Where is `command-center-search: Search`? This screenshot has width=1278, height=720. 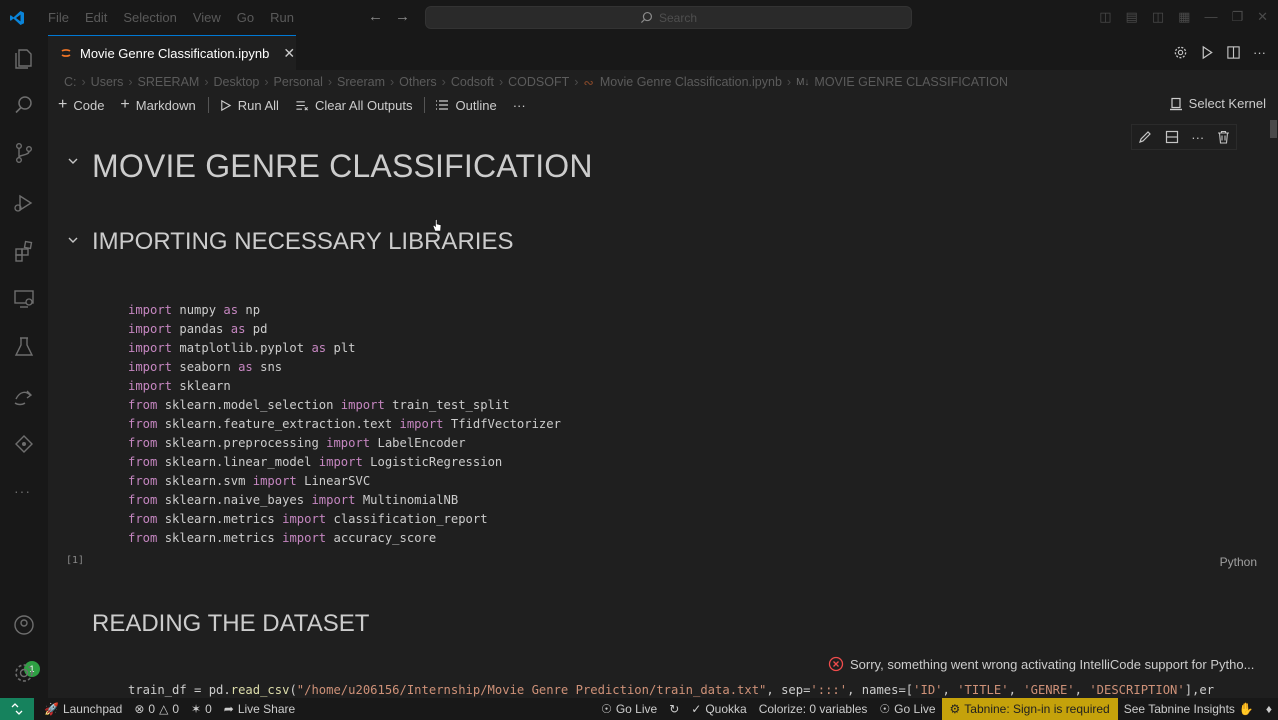
command-center-search: Search is located at coordinates (668, 17).